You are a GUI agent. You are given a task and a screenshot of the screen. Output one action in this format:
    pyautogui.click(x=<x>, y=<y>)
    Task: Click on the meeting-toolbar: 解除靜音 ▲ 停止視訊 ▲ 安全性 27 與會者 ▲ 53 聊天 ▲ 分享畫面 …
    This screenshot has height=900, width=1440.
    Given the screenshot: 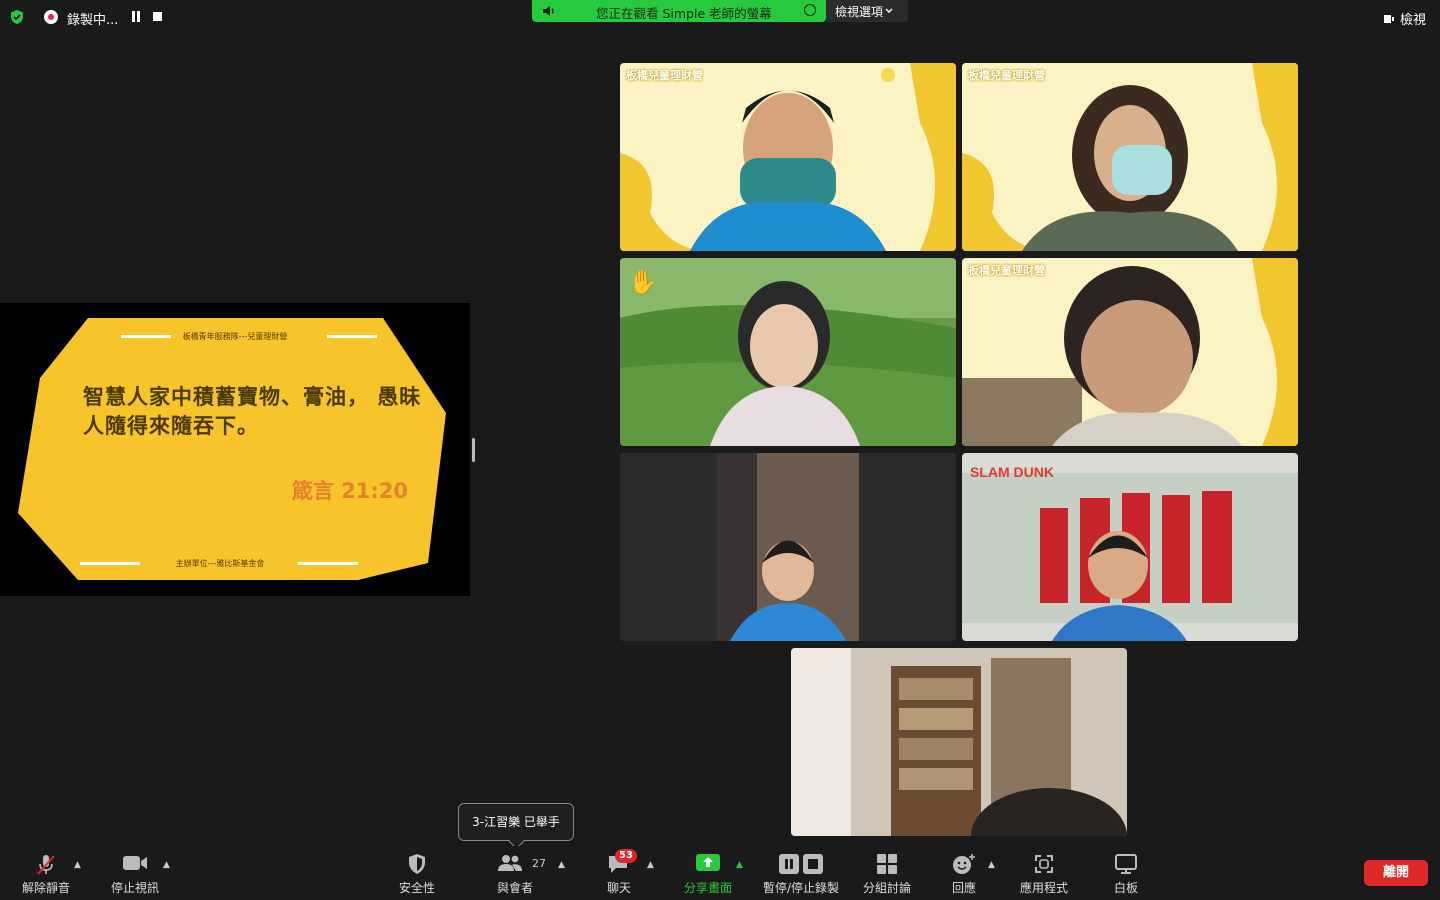 What is the action you would take?
    pyautogui.click(x=720, y=873)
    